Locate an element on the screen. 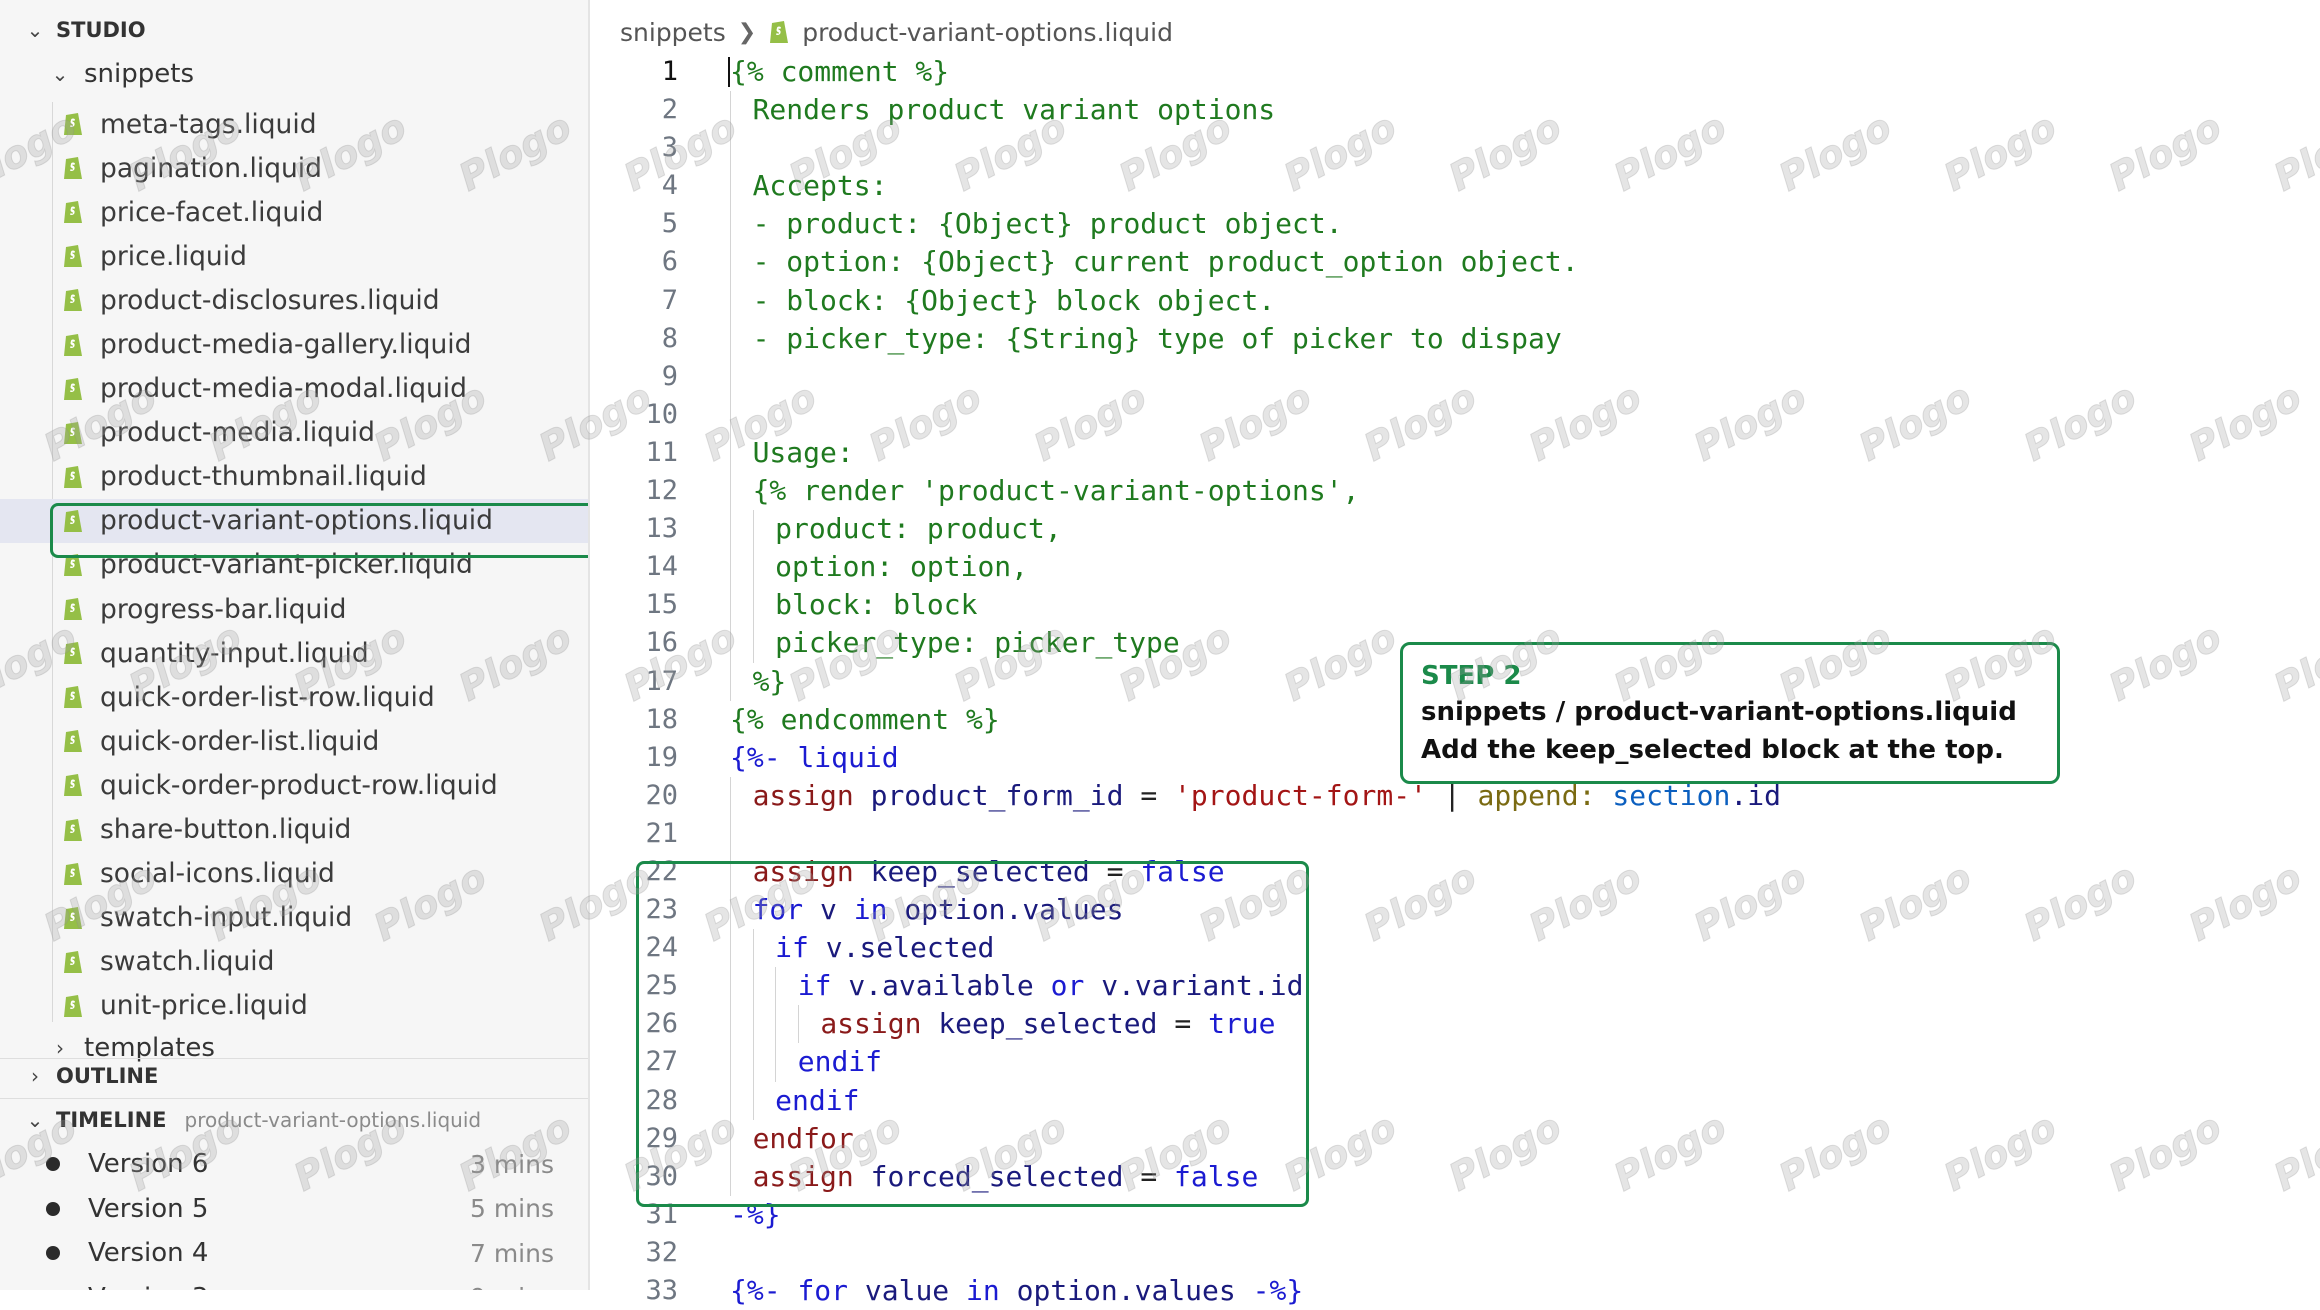  code-text: - block: {Object} block object. is located at coordinates (1014, 301).